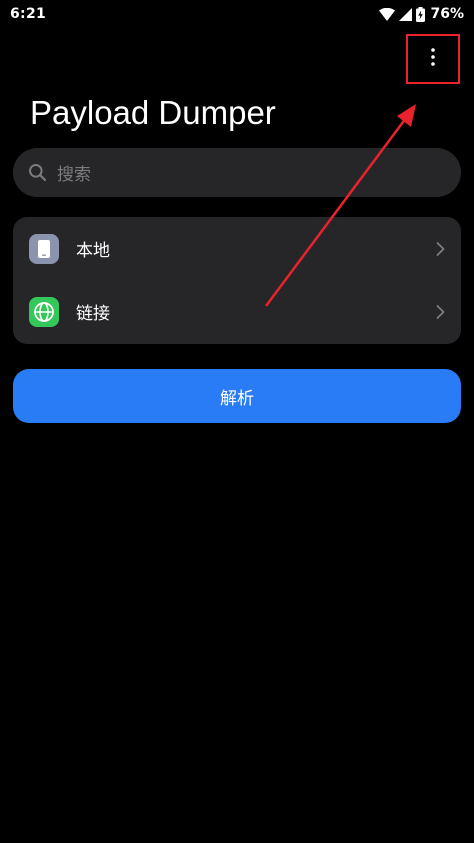 Image resolution: width=474 pixels, height=843 pixels. I want to click on battery-percent: 76%, so click(447, 14).